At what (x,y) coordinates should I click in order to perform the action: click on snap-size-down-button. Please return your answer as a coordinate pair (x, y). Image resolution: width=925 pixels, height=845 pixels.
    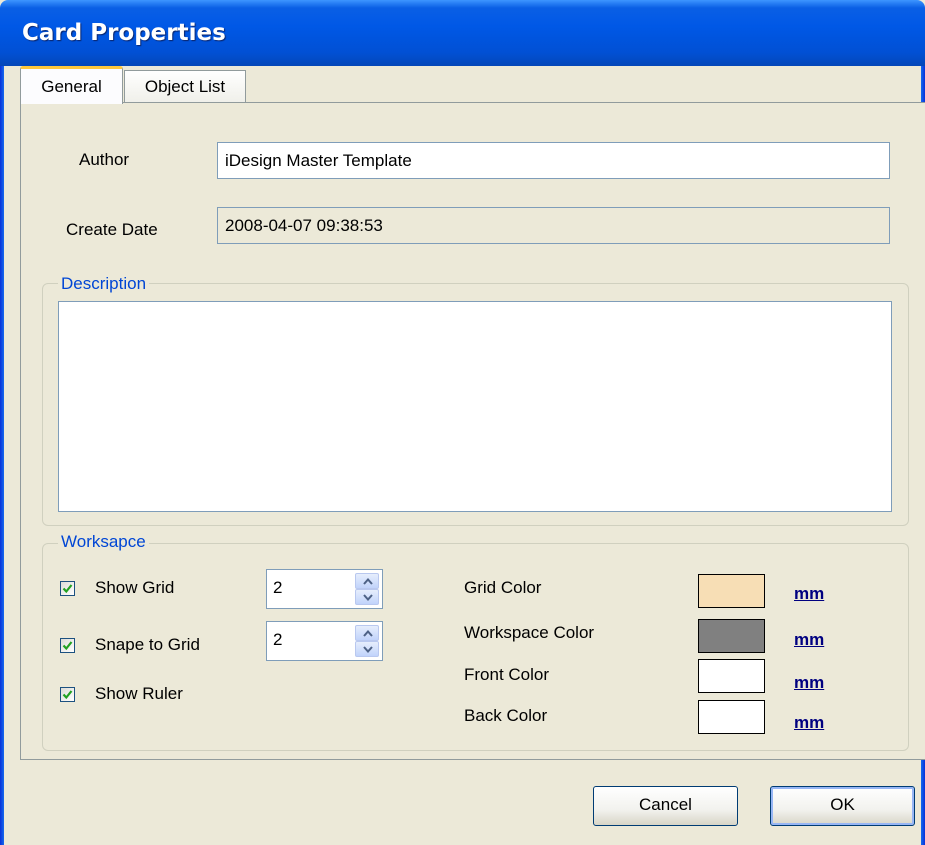
    Looking at the image, I should click on (367, 649).